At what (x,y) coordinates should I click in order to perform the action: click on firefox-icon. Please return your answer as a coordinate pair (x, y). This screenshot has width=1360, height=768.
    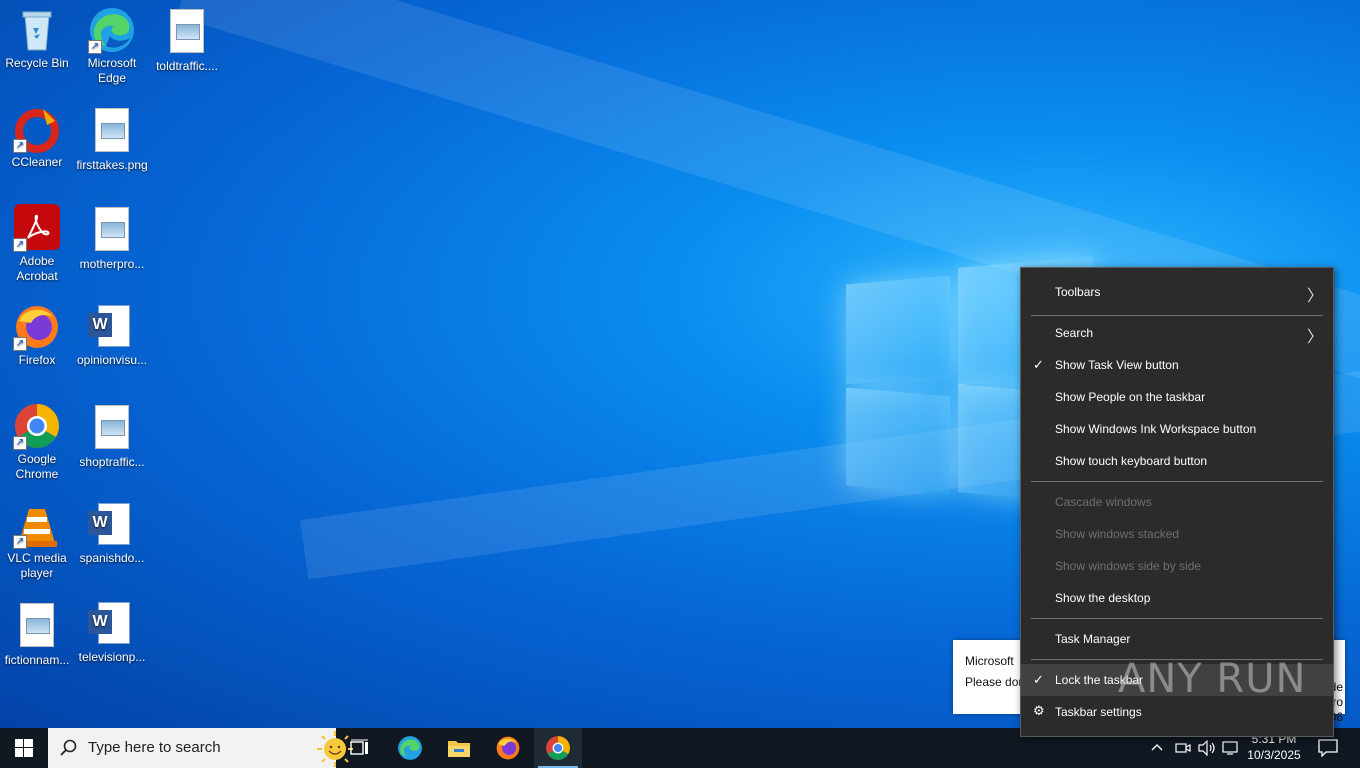
    Looking at the image, I should click on (508, 748).